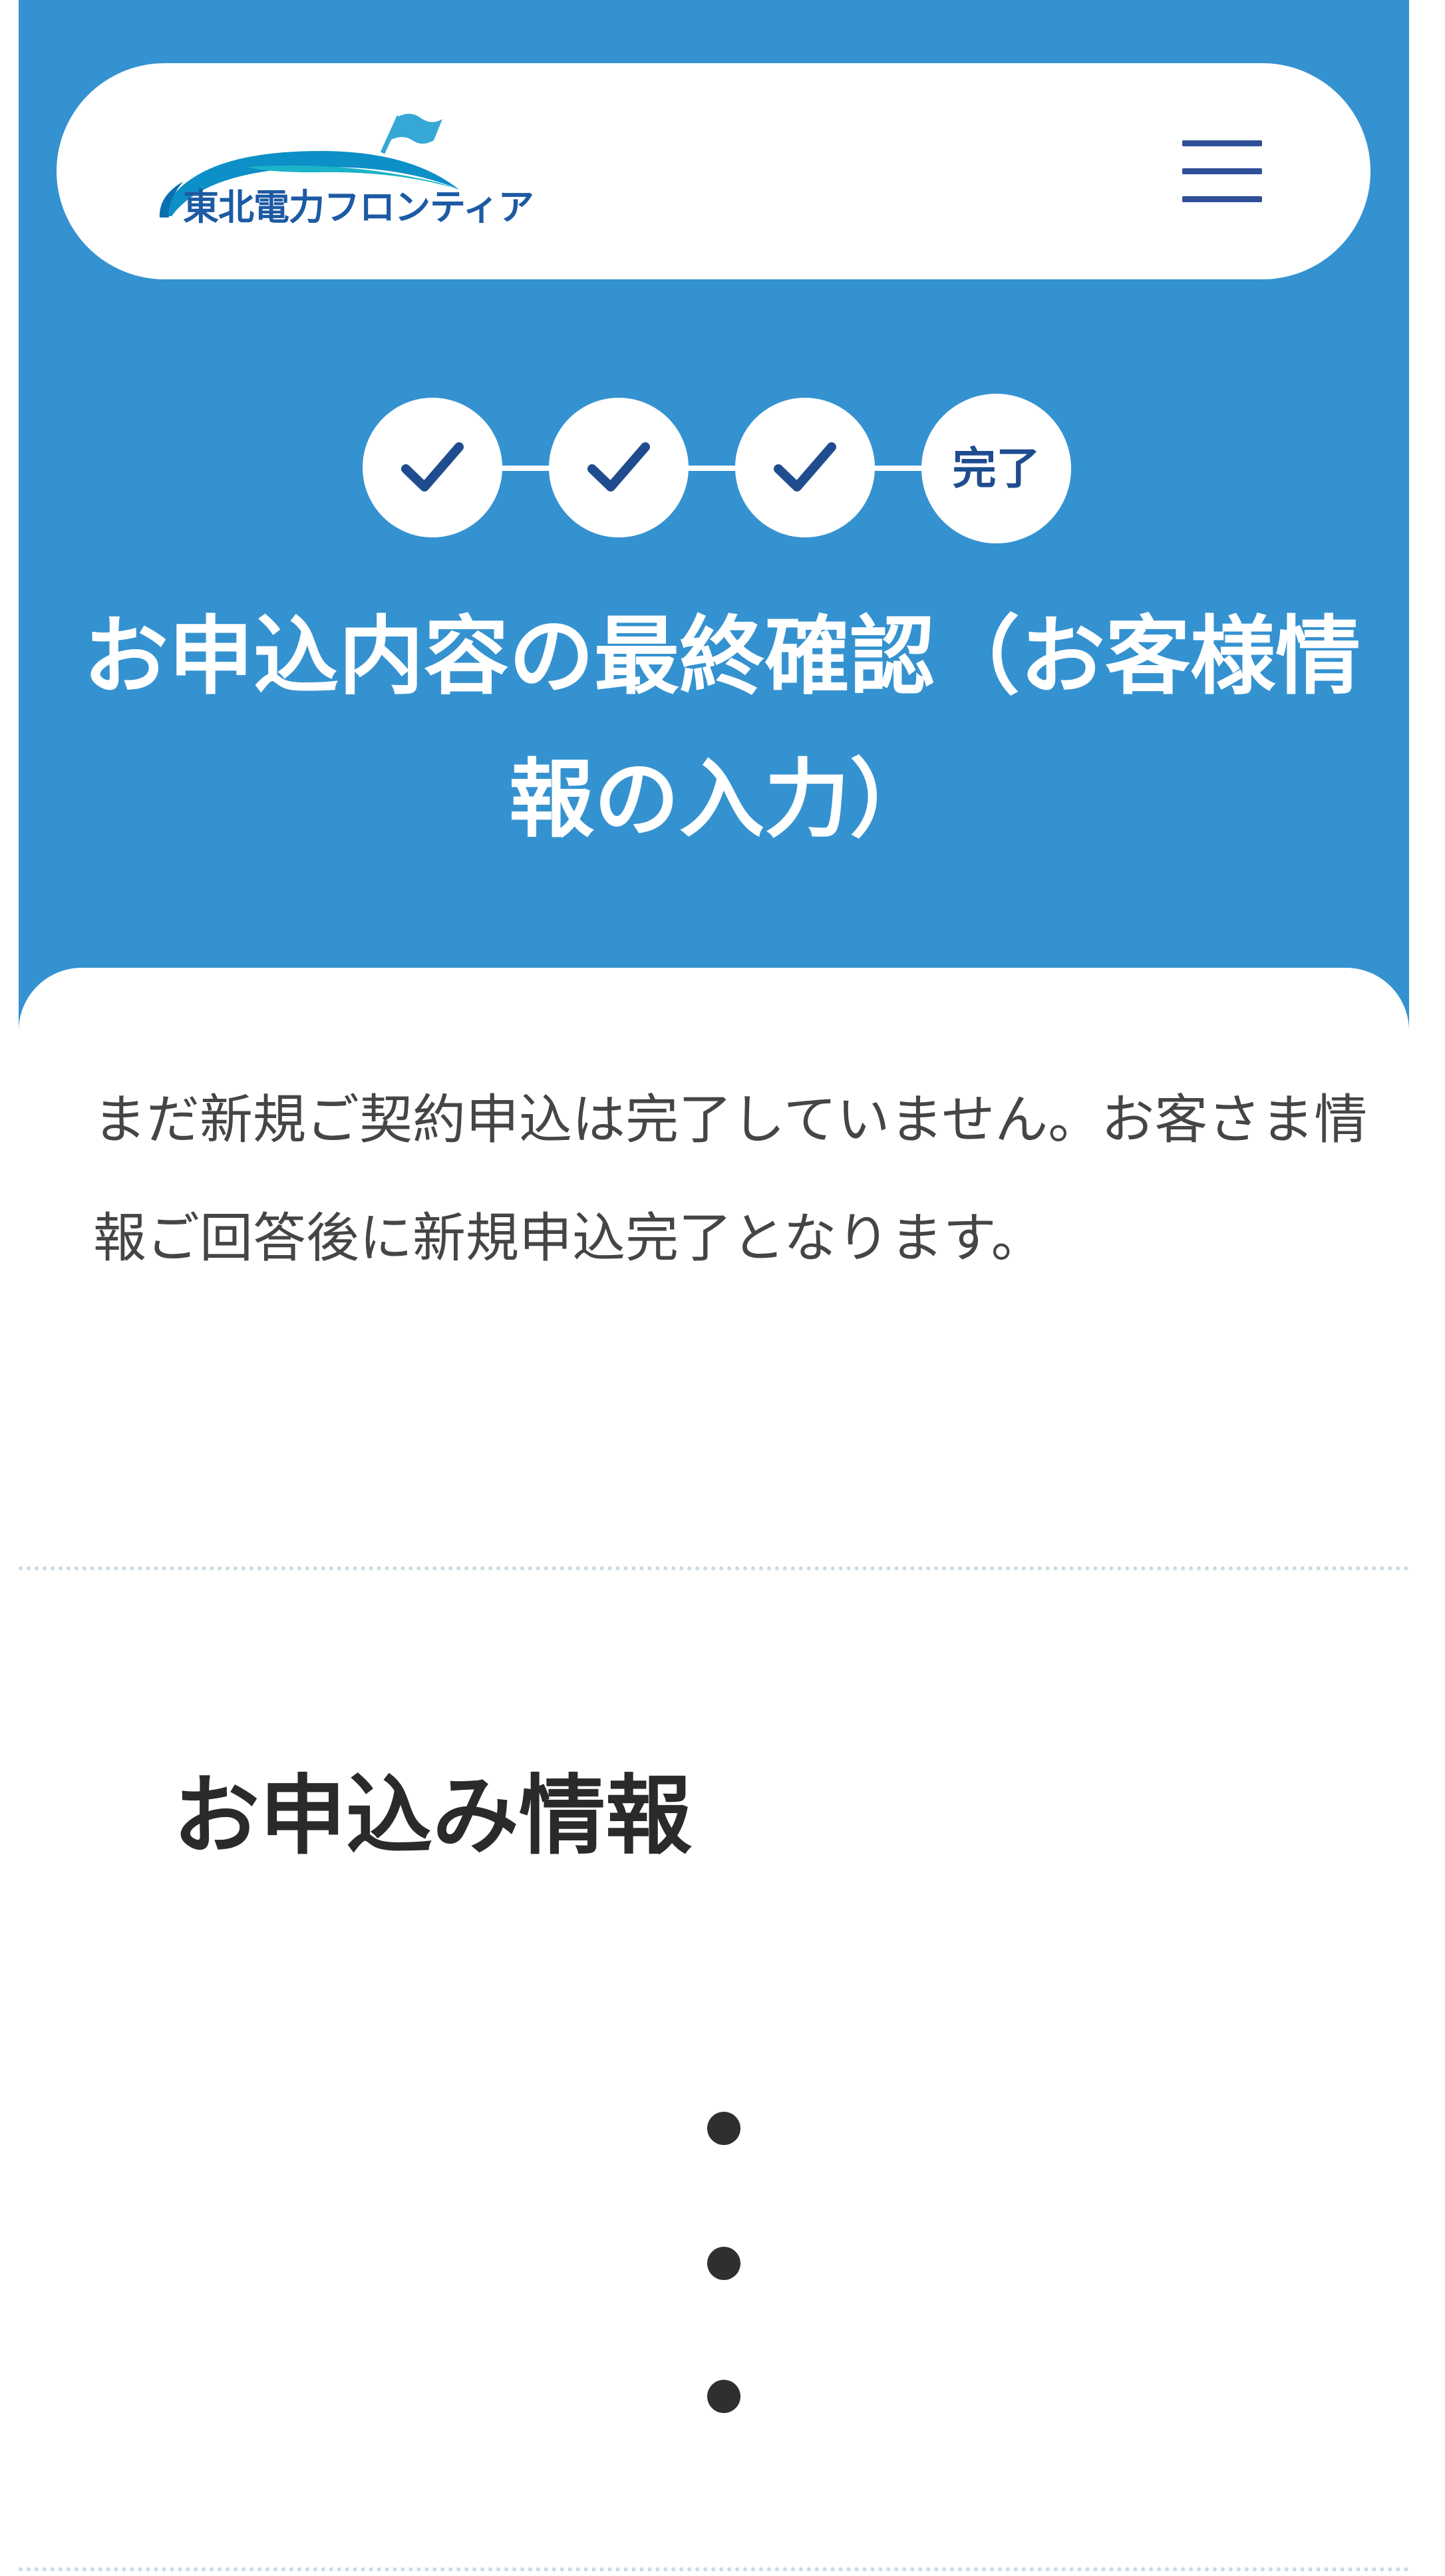 The height and width of the screenshot is (2576, 1445). What do you see at coordinates (1222, 171) in the screenshot?
I see `hamburger-menu-button` at bounding box center [1222, 171].